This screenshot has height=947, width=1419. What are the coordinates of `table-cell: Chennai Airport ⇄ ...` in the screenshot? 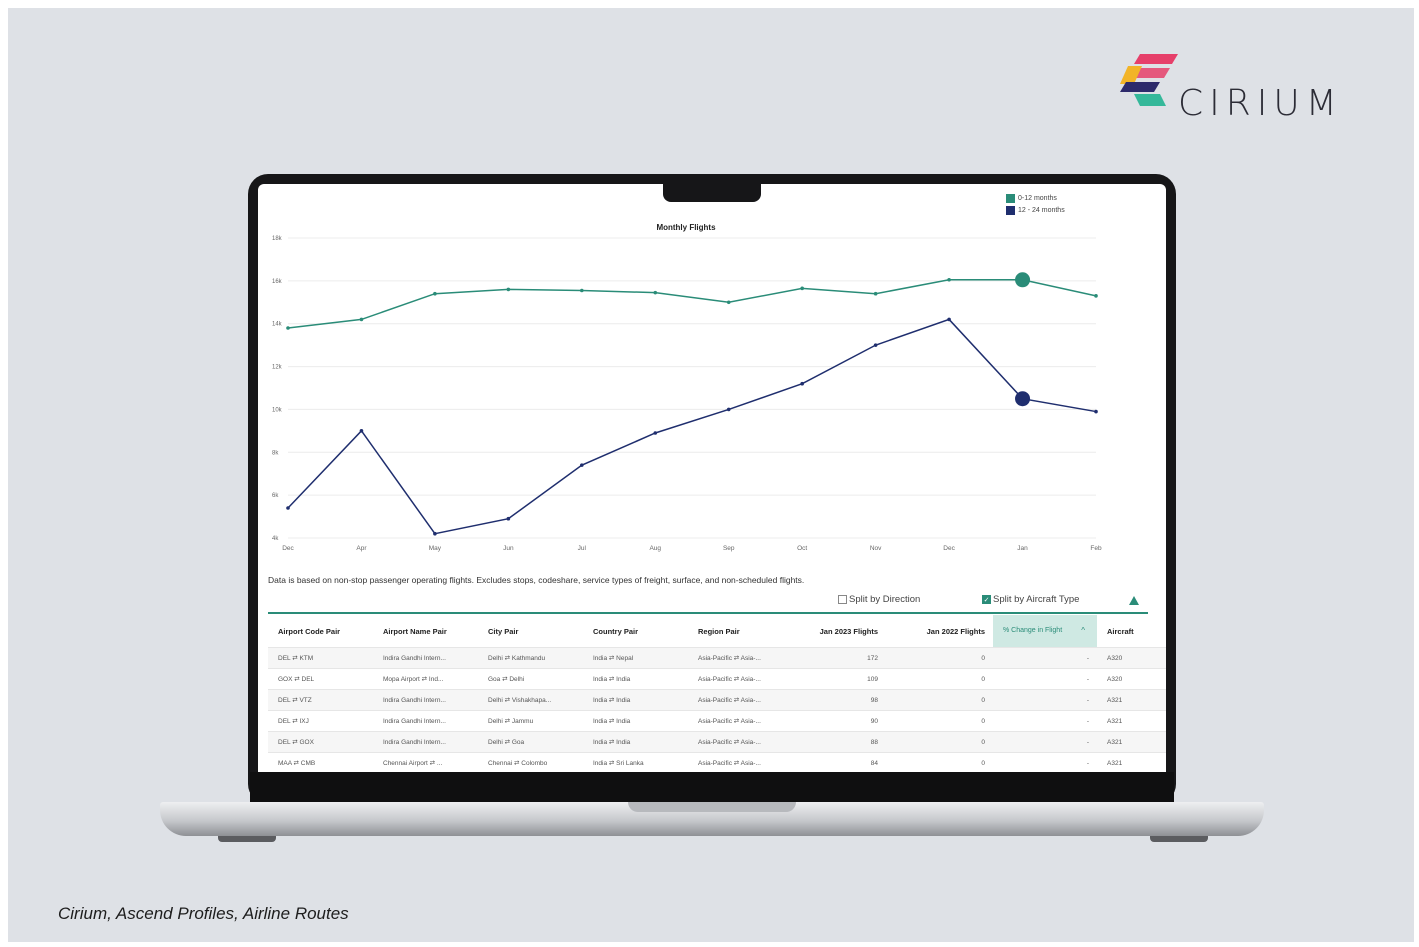 It's located at (425, 762).